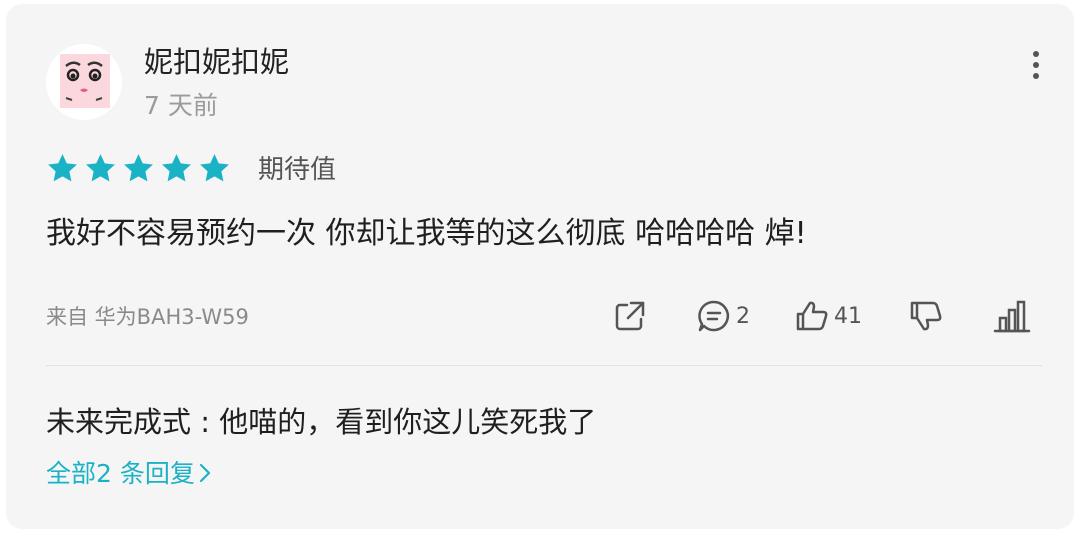  I want to click on avatar-face-image, so click(85, 81).